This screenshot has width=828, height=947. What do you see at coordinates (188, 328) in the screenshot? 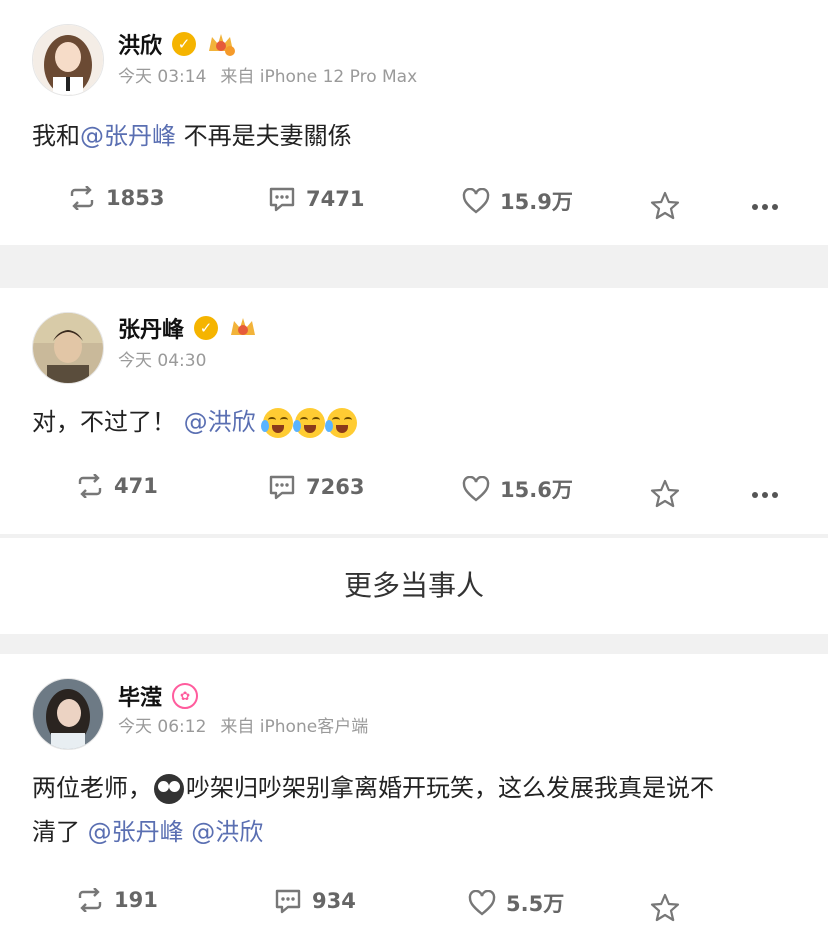
I see `username: 张丹峰 ✓` at bounding box center [188, 328].